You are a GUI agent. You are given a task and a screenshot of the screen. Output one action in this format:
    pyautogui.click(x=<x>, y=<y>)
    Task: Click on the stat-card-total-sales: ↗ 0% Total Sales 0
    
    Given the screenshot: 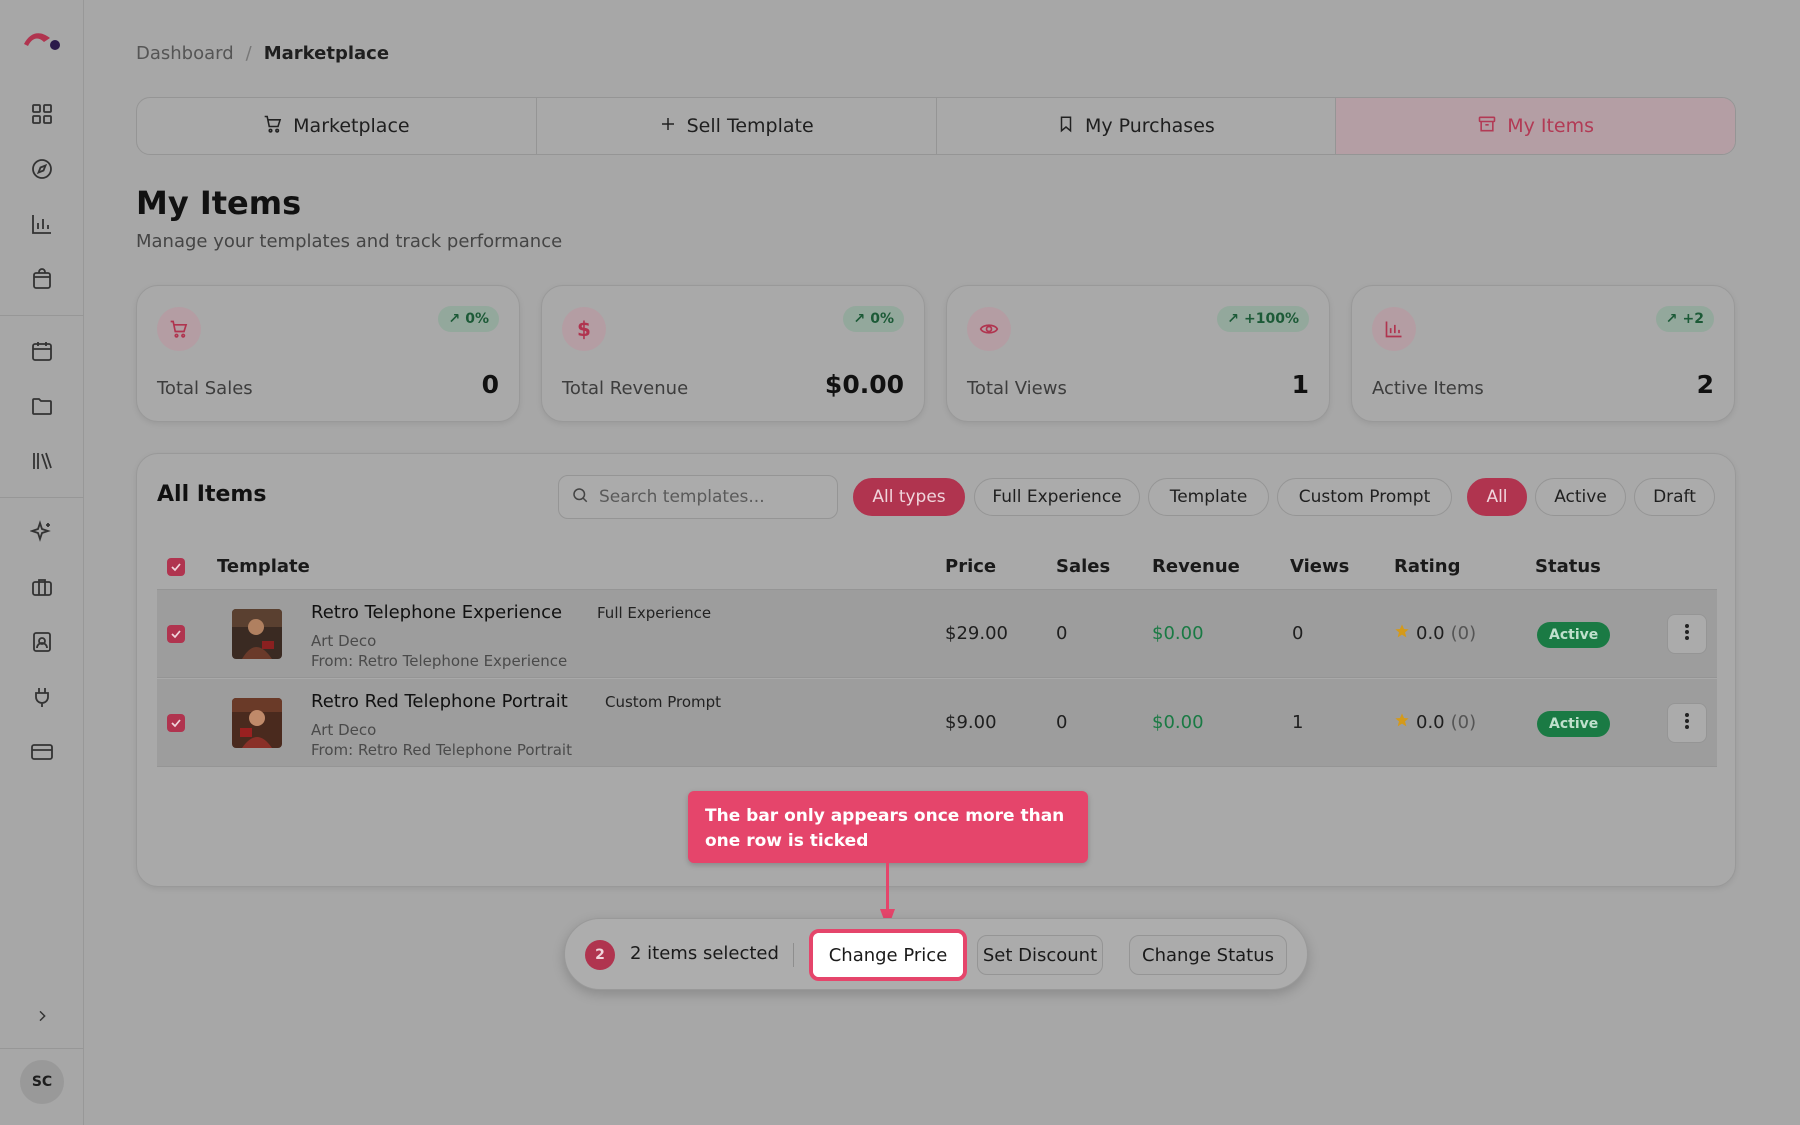 What is the action you would take?
    pyautogui.click(x=328, y=353)
    